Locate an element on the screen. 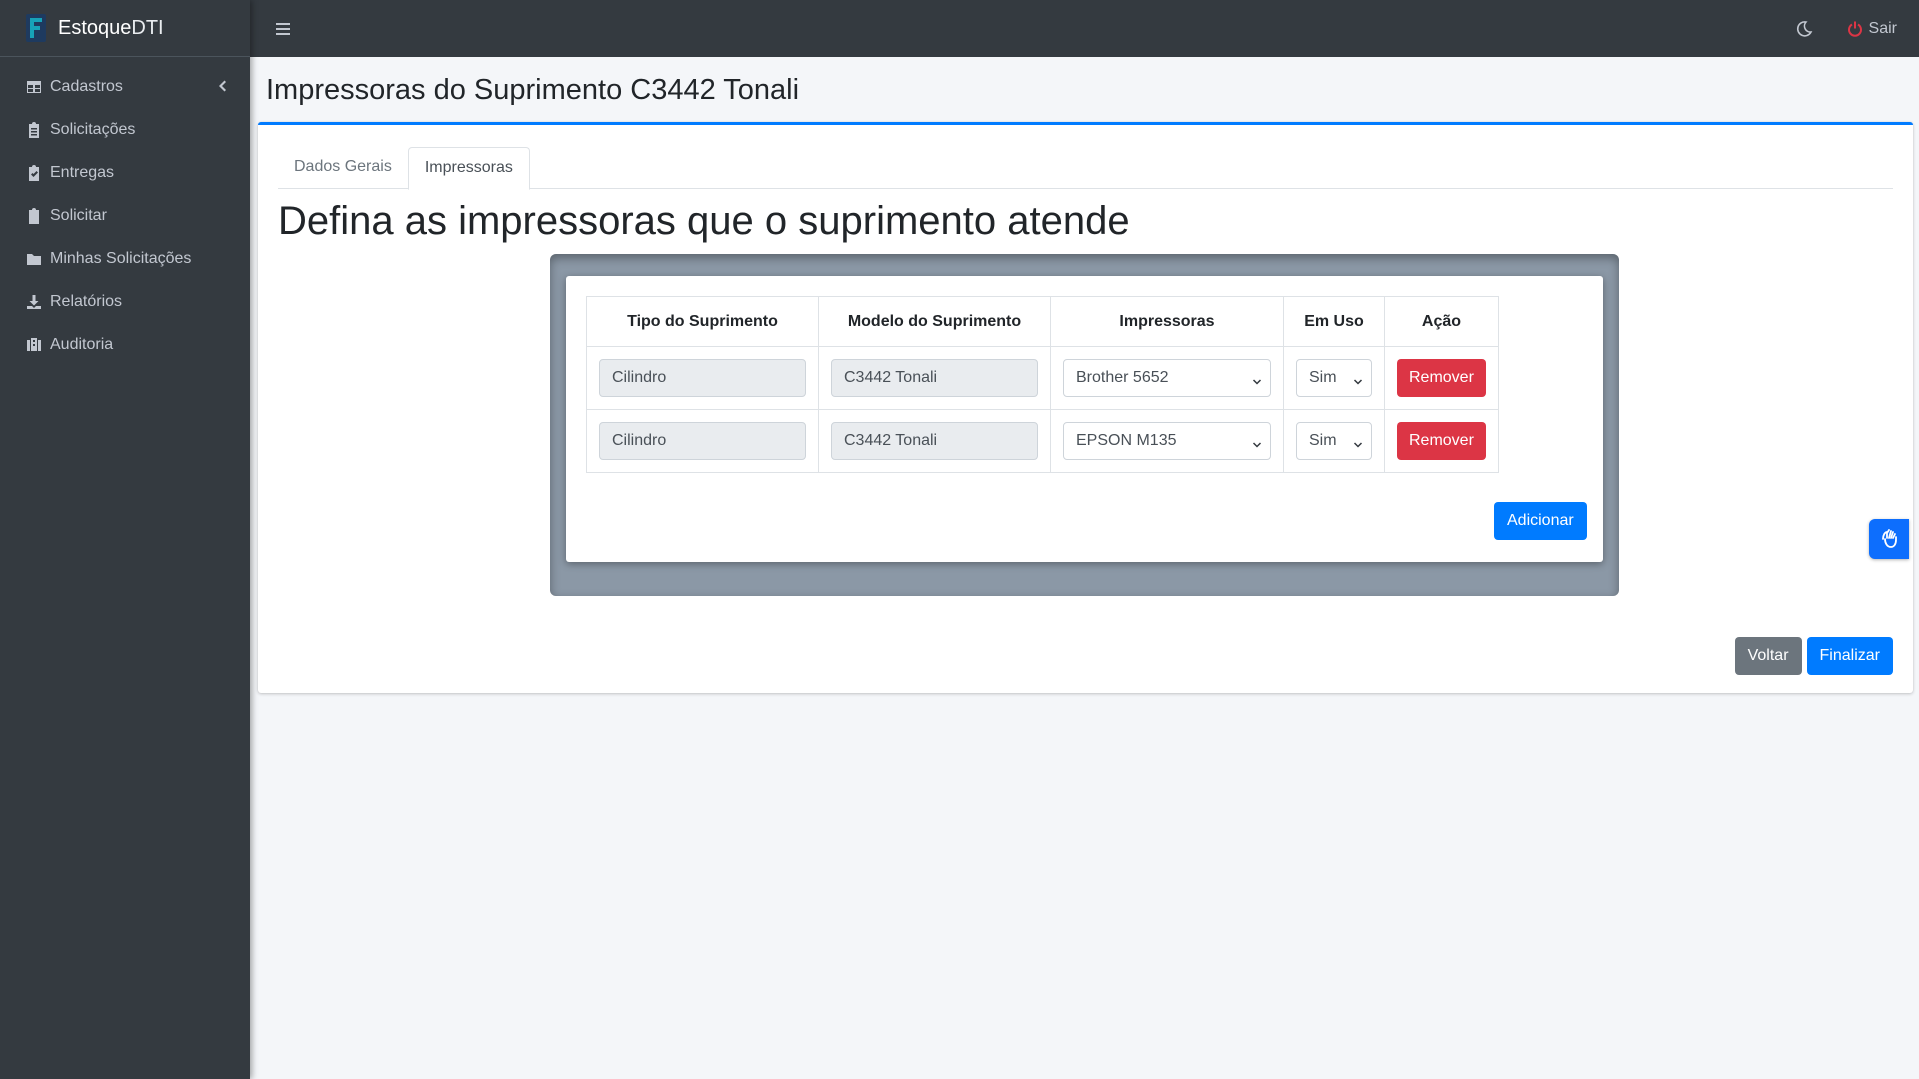 This screenshot has height=1079, width=1919. sidebar-item-label: Solicitar is located at coordinates (78, 215).